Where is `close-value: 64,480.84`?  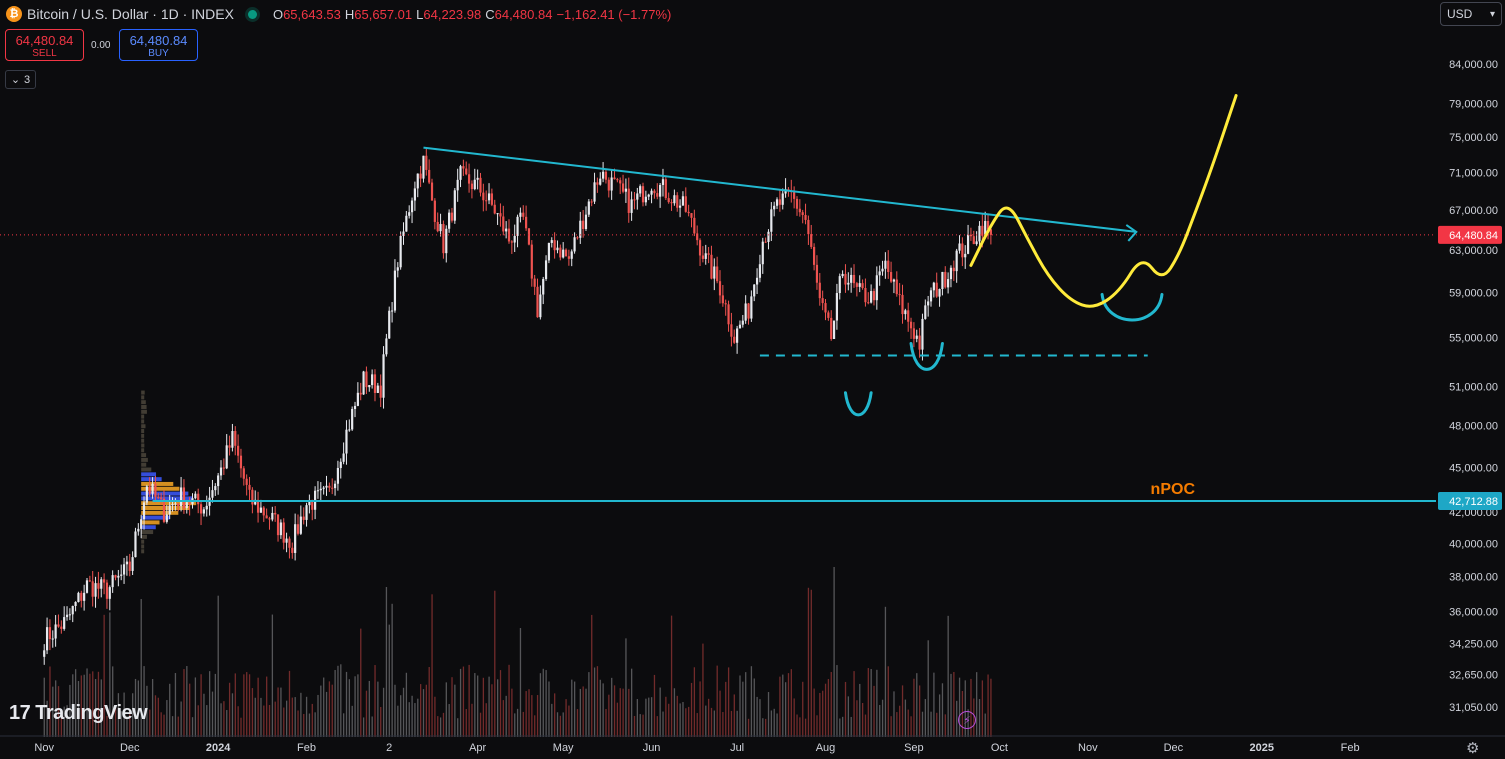 close-value: 64,480.84 is located at coordinates (523, 14).